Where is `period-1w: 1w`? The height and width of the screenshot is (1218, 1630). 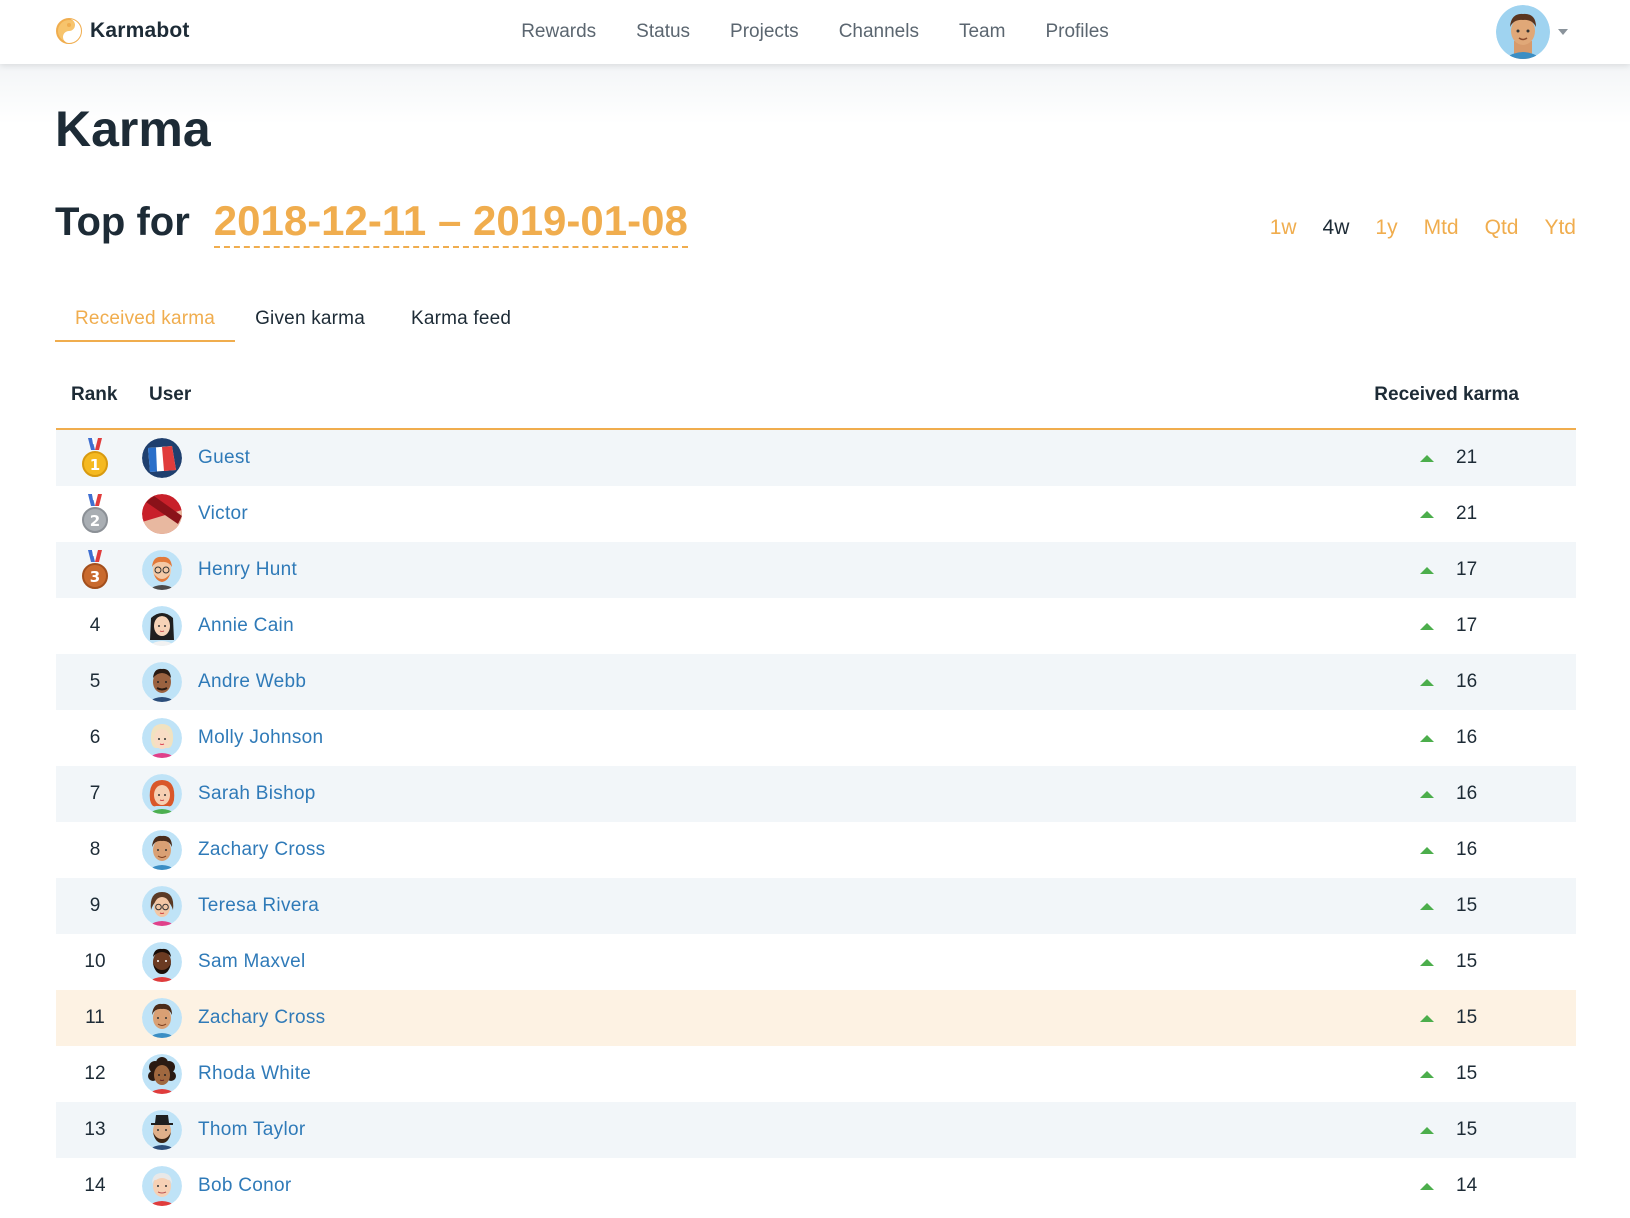
period-1w: 1w is located at coordinates (1270, 228).